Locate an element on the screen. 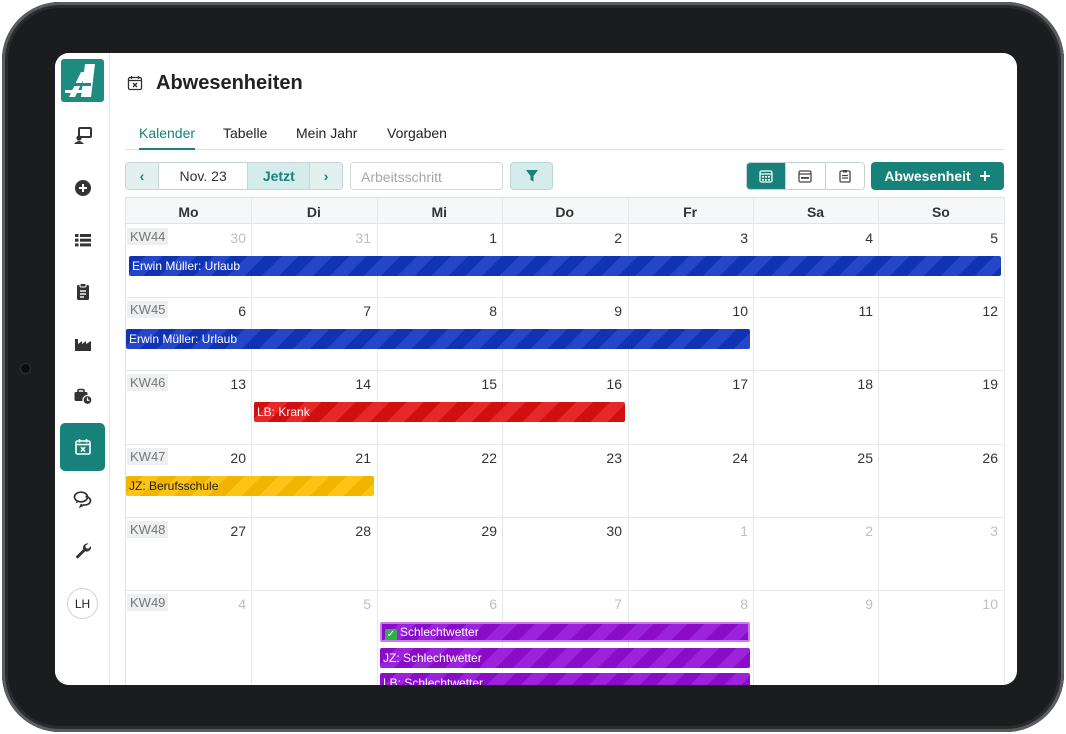 The width and height of the screenshot is (1066, 734). sidebar-item-presentation-user is located at coordinates (82, 135).